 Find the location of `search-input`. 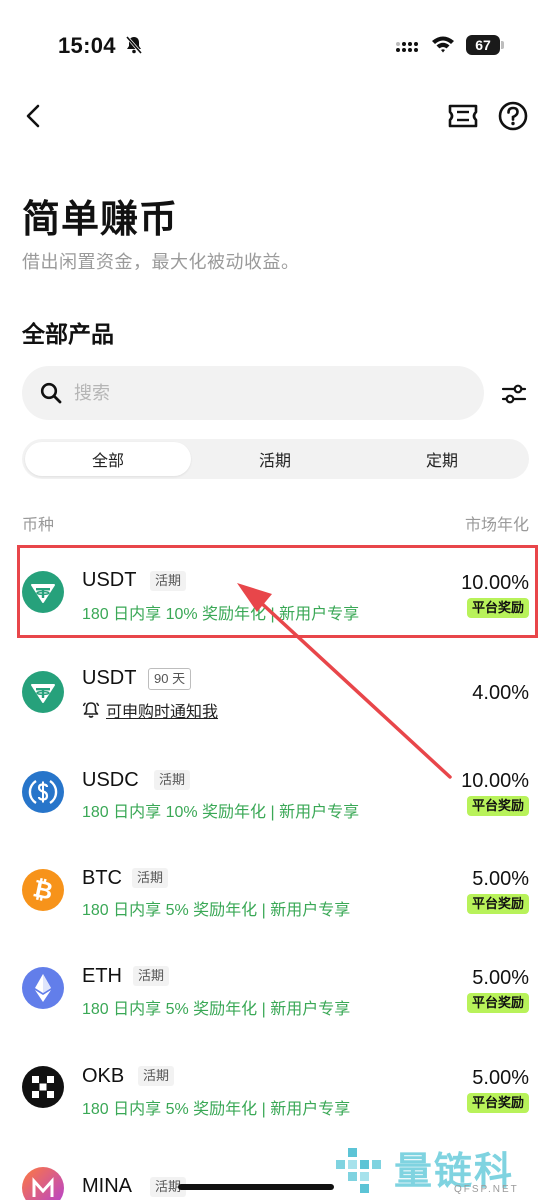

search-input is located at coordinates (269, 393).